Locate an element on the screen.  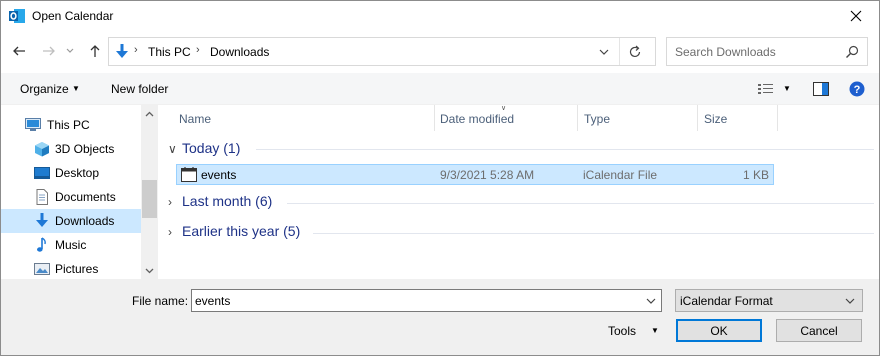
arrow-left-icon is located at coordinates (19, 51).